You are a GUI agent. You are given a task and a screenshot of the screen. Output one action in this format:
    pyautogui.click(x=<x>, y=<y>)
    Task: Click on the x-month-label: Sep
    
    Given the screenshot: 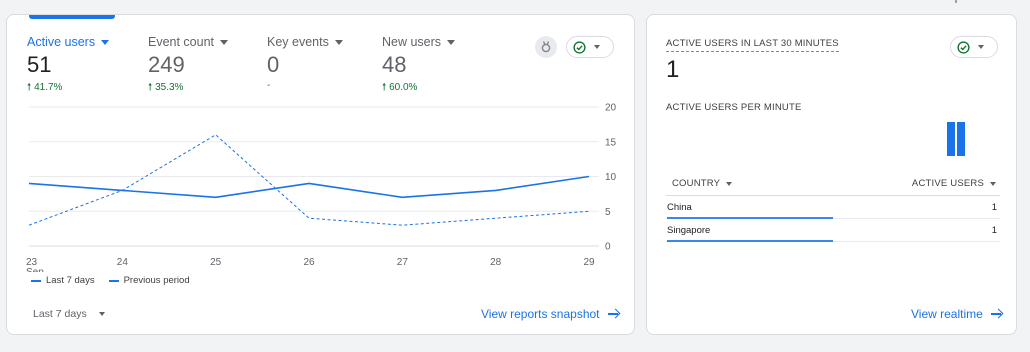 What is the action you would take?
    pyautogui.click(x=35, y=269)
    